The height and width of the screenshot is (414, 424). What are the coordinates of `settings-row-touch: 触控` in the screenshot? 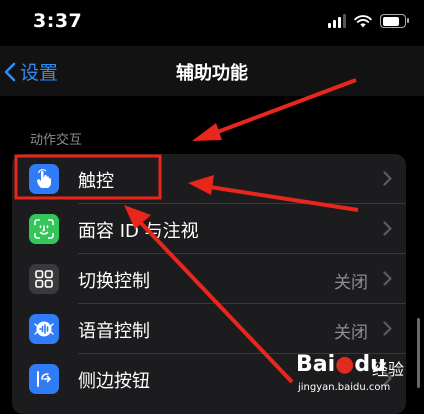 It's located at (209, 179).